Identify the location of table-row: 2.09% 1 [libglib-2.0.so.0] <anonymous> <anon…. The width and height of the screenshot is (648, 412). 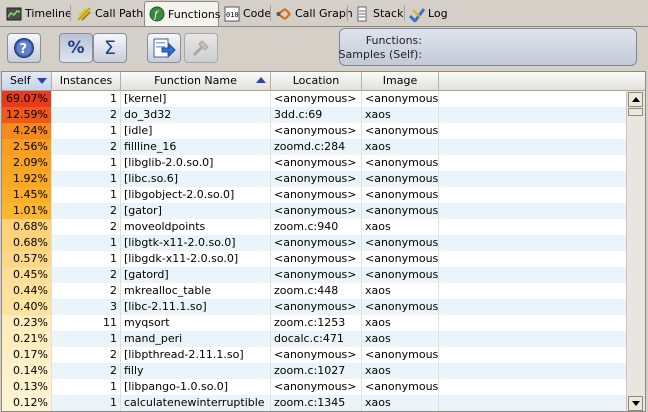
(314, 163).